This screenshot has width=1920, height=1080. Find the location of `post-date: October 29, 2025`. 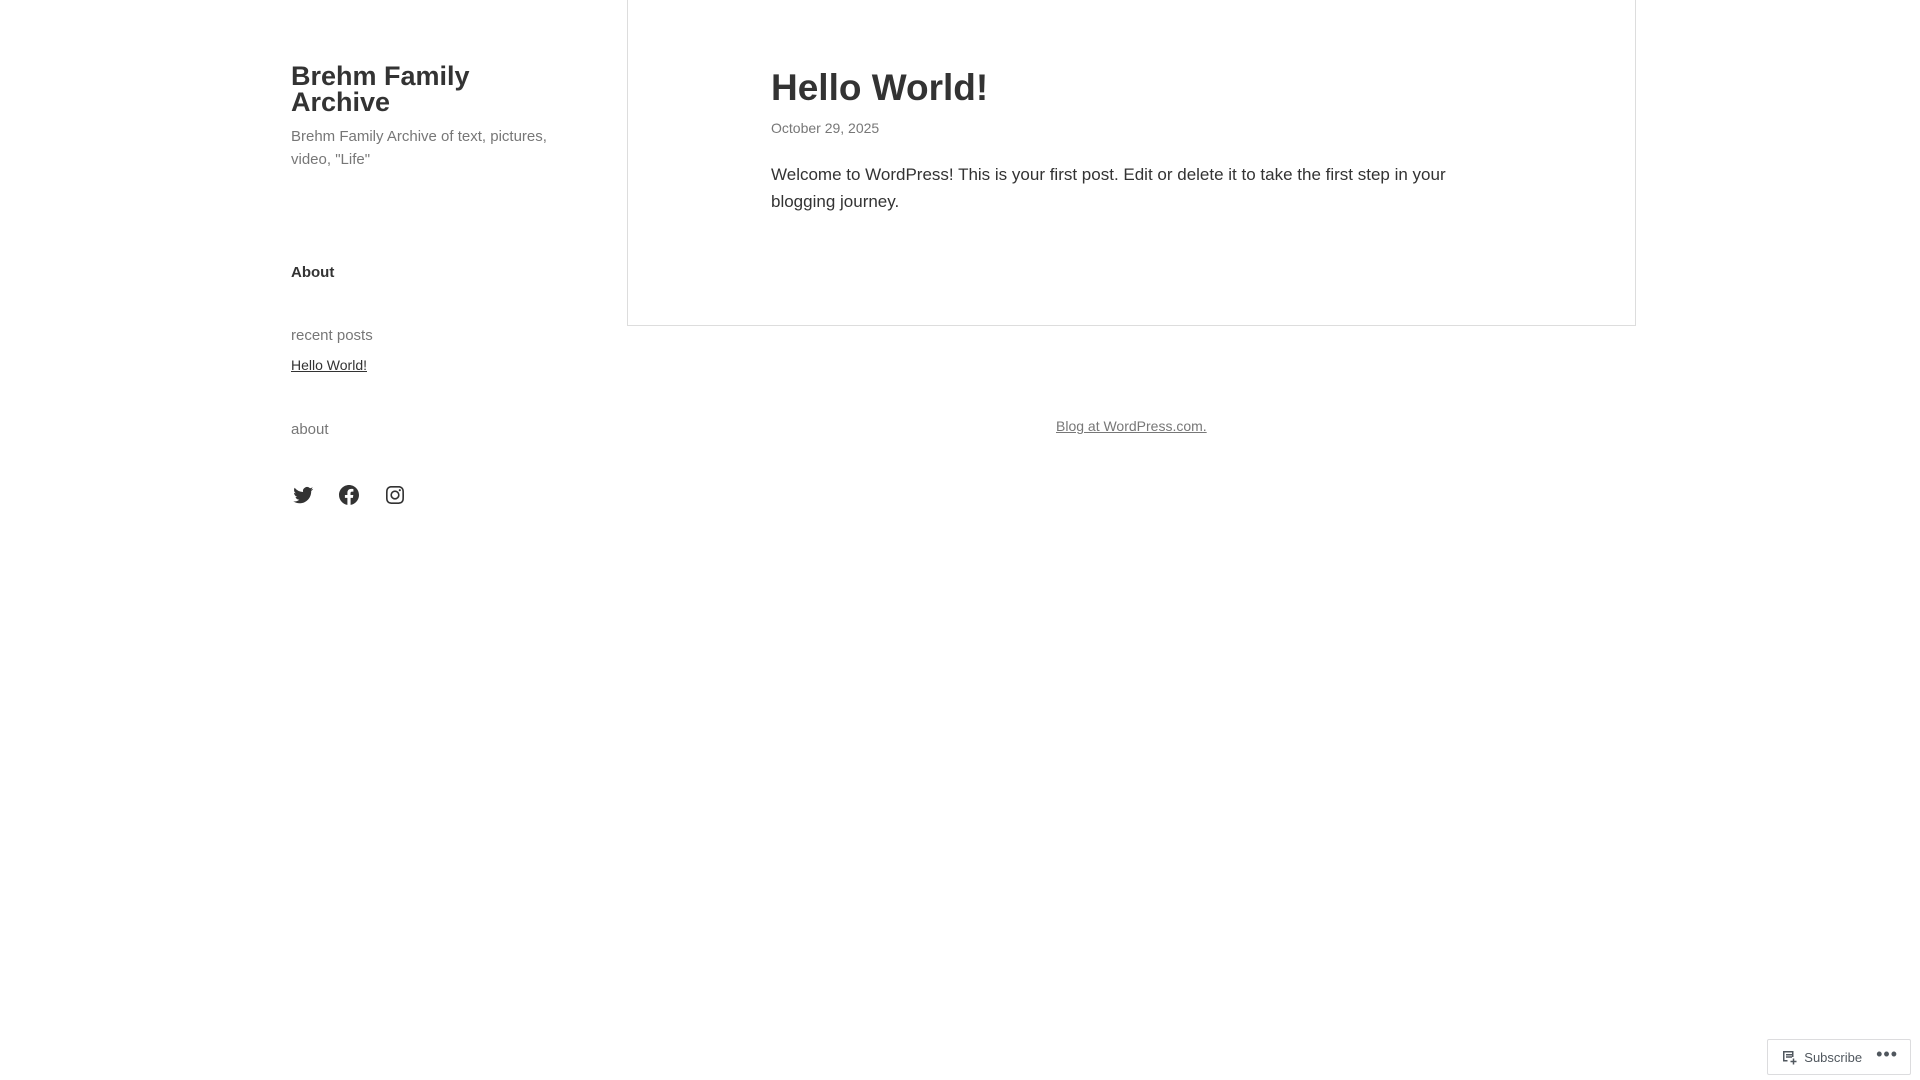

post-date: October 29, 2025 is located at coordinates (825, 128).